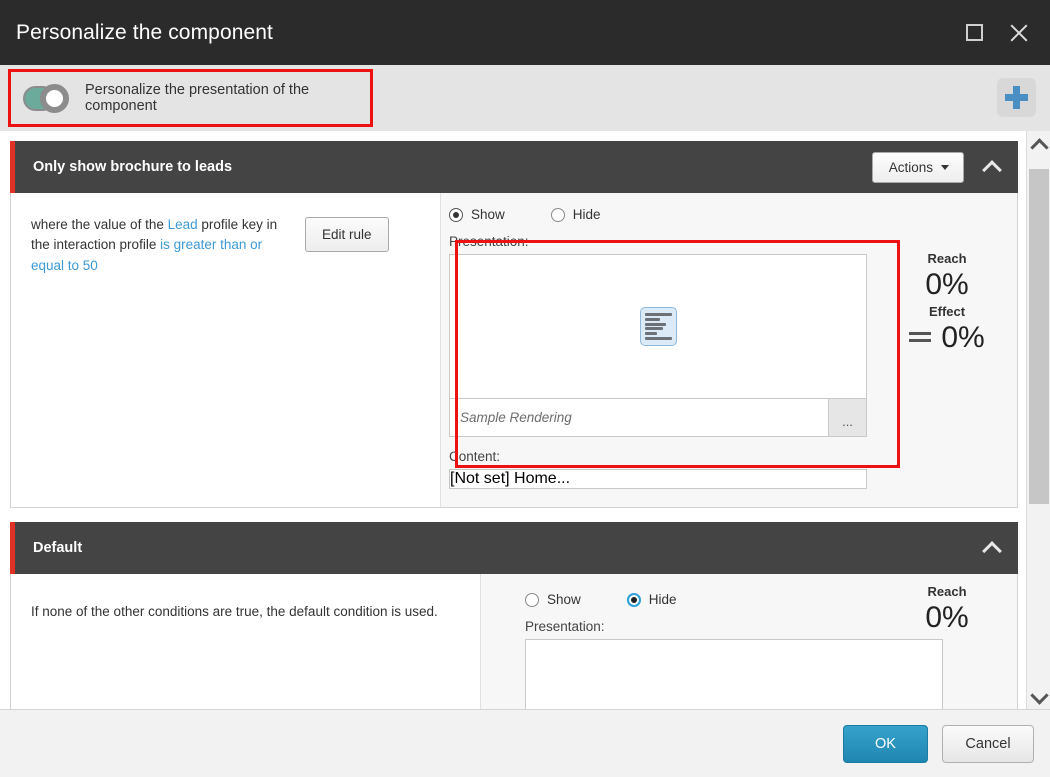 The image size is (1050, 777). What do you see at coordinates (58, 548) in the screenshot?
I see `default-title: Default` at bounding box center [58, 548].